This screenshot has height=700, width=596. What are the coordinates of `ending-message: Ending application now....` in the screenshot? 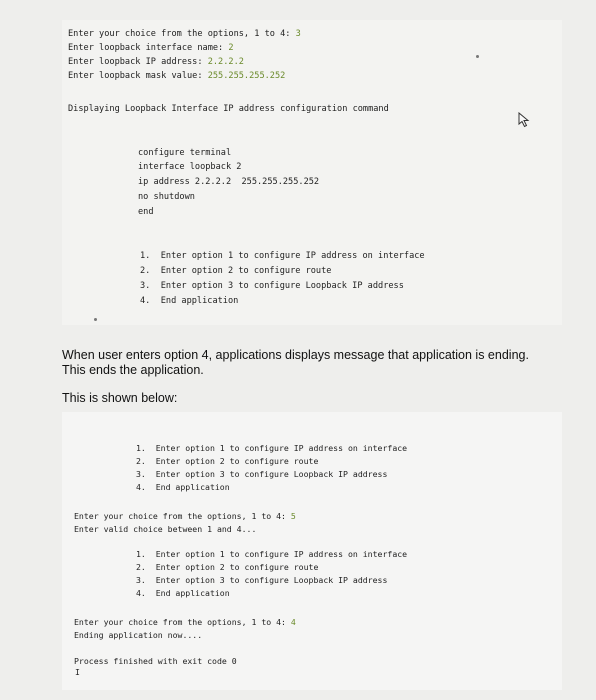 It's located at (138, 635).